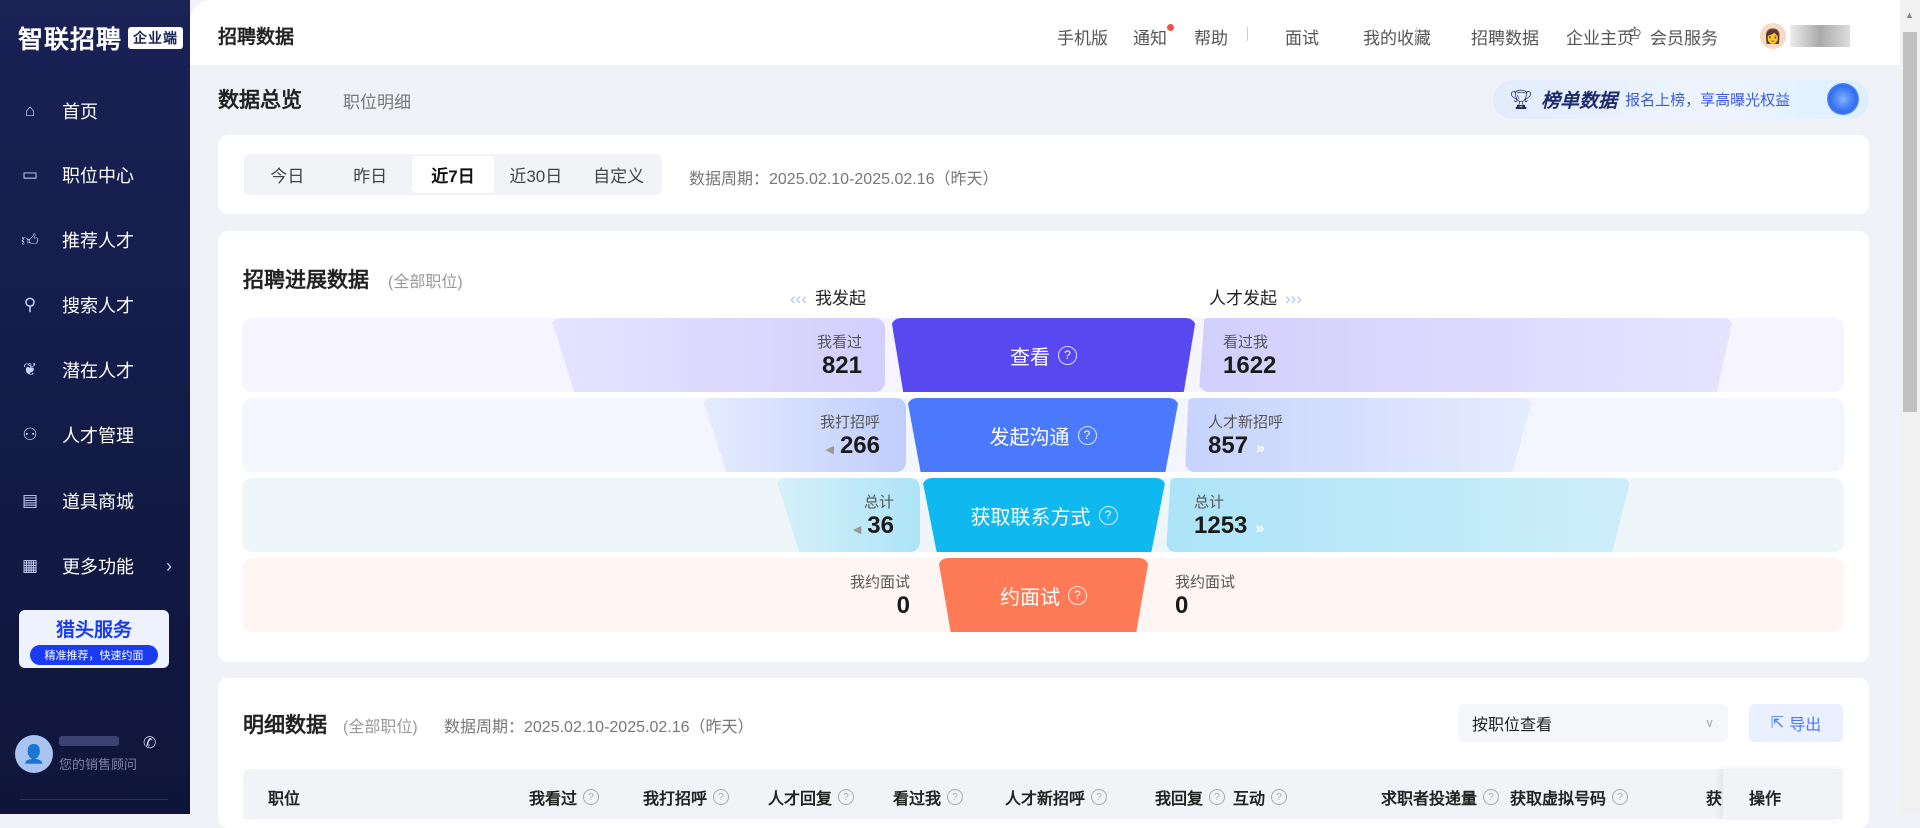 Image resolution: width=1920 pixels, height=828 pixels. I want to click on sidebar-item-label: 首页, so click(80, 112).